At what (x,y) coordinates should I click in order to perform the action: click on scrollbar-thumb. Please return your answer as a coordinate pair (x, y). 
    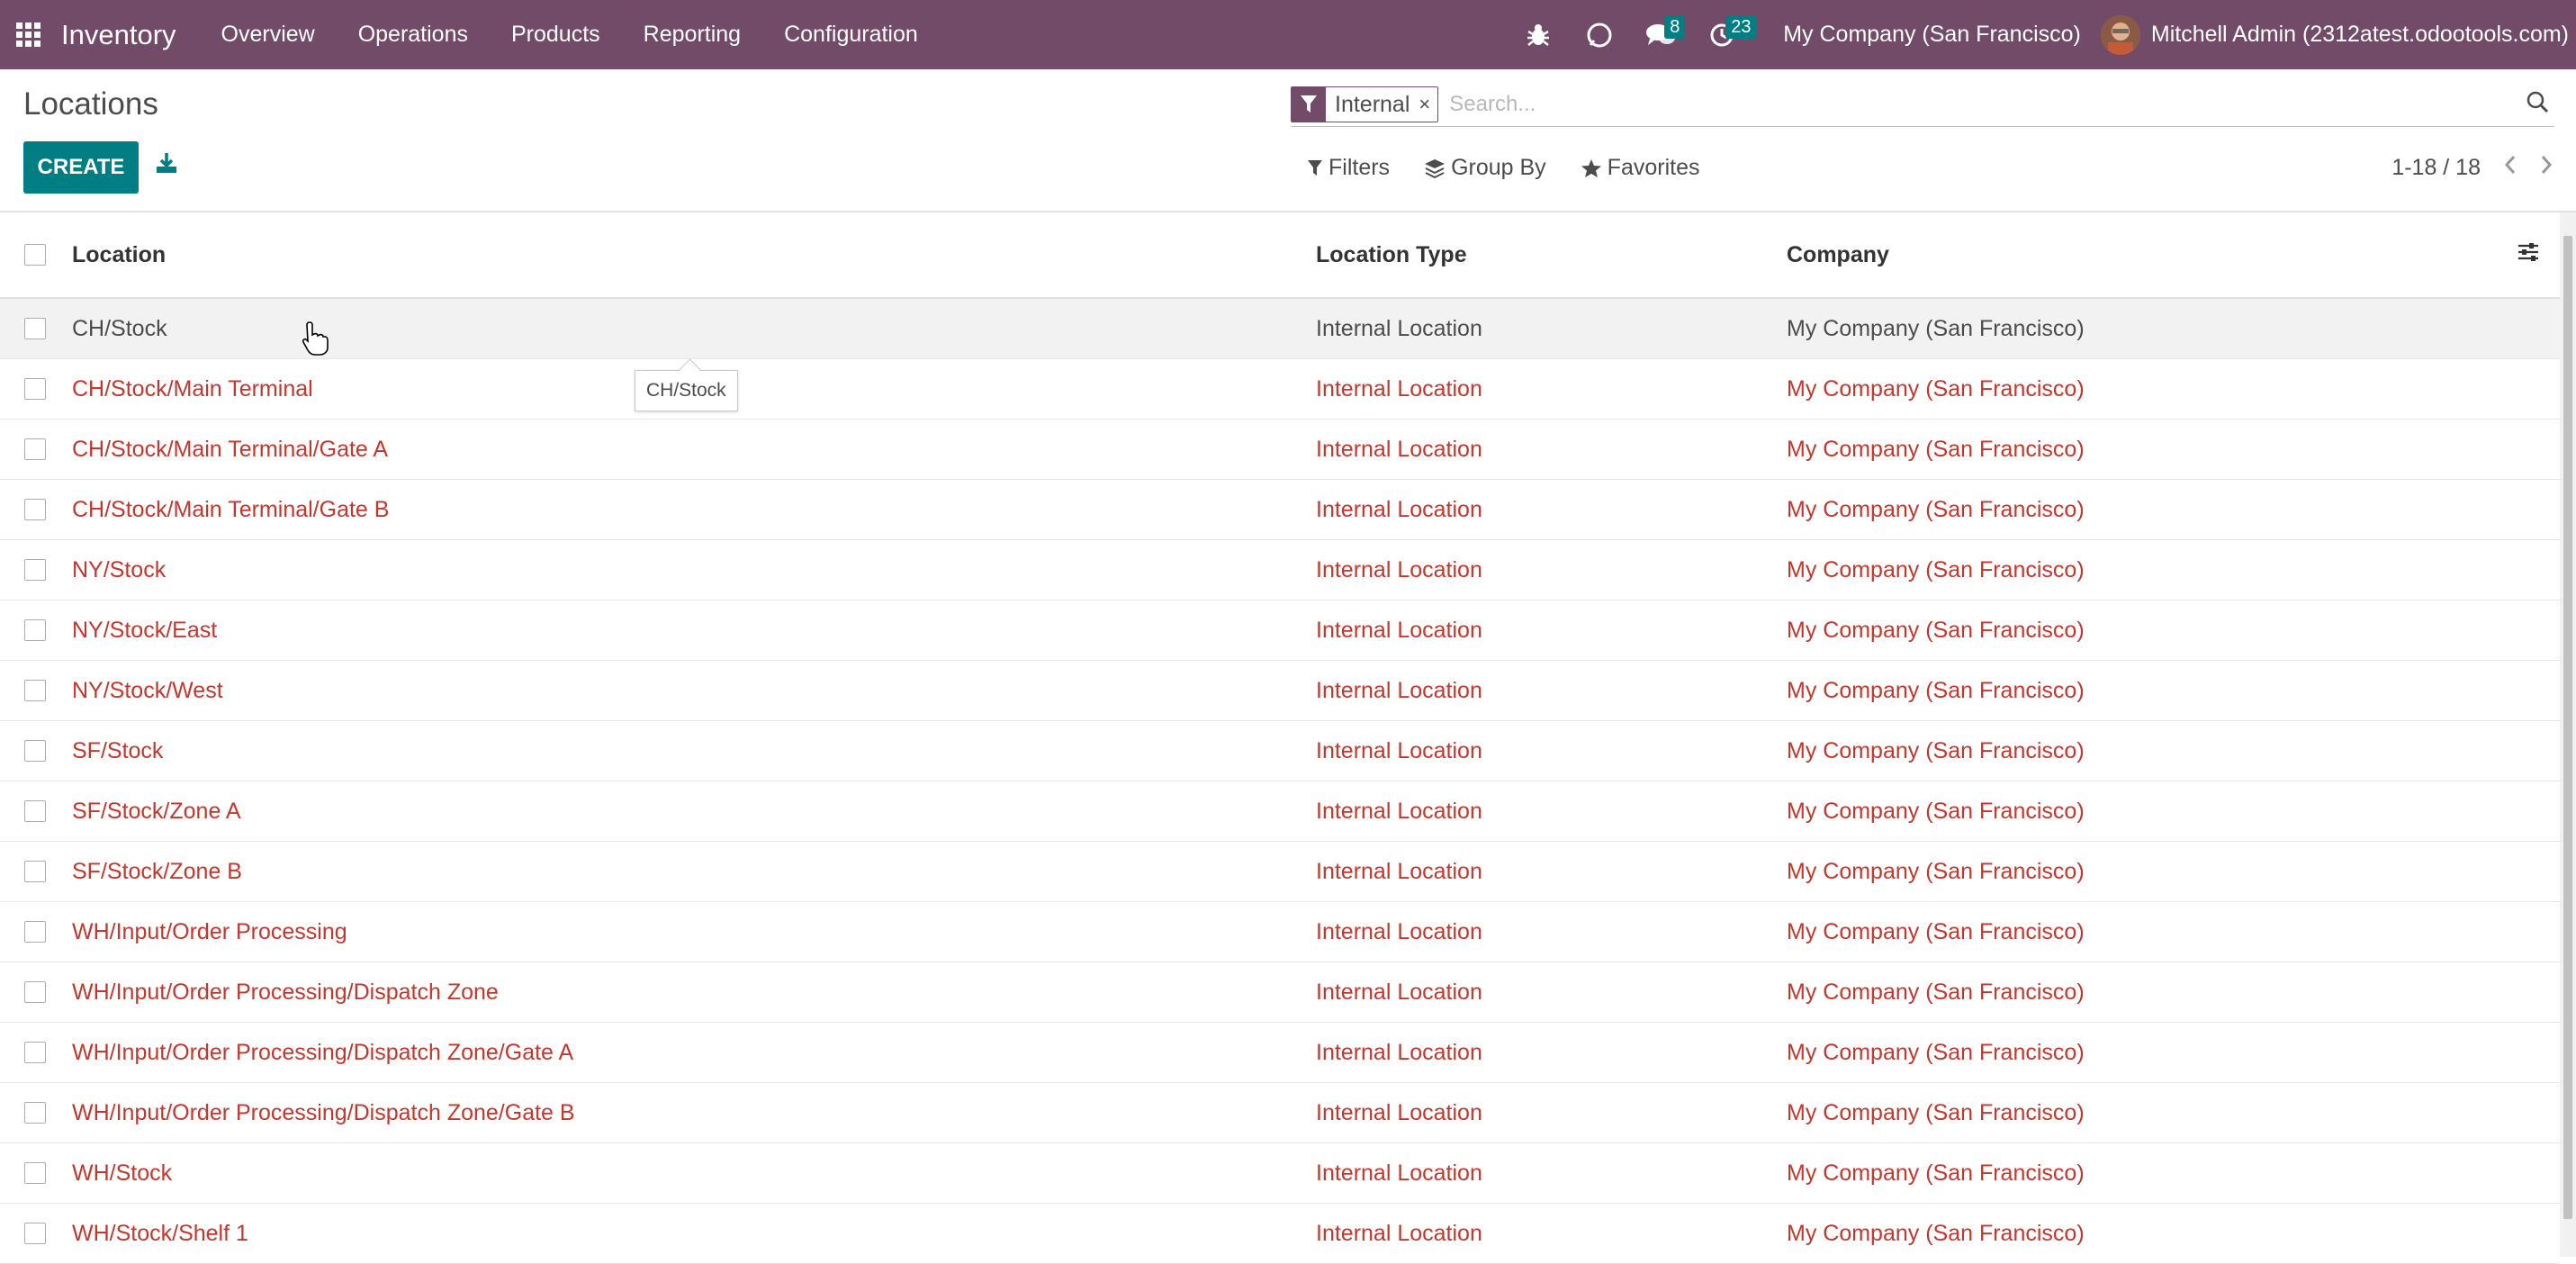
    Looking at the image, I should click on (2567, 727).